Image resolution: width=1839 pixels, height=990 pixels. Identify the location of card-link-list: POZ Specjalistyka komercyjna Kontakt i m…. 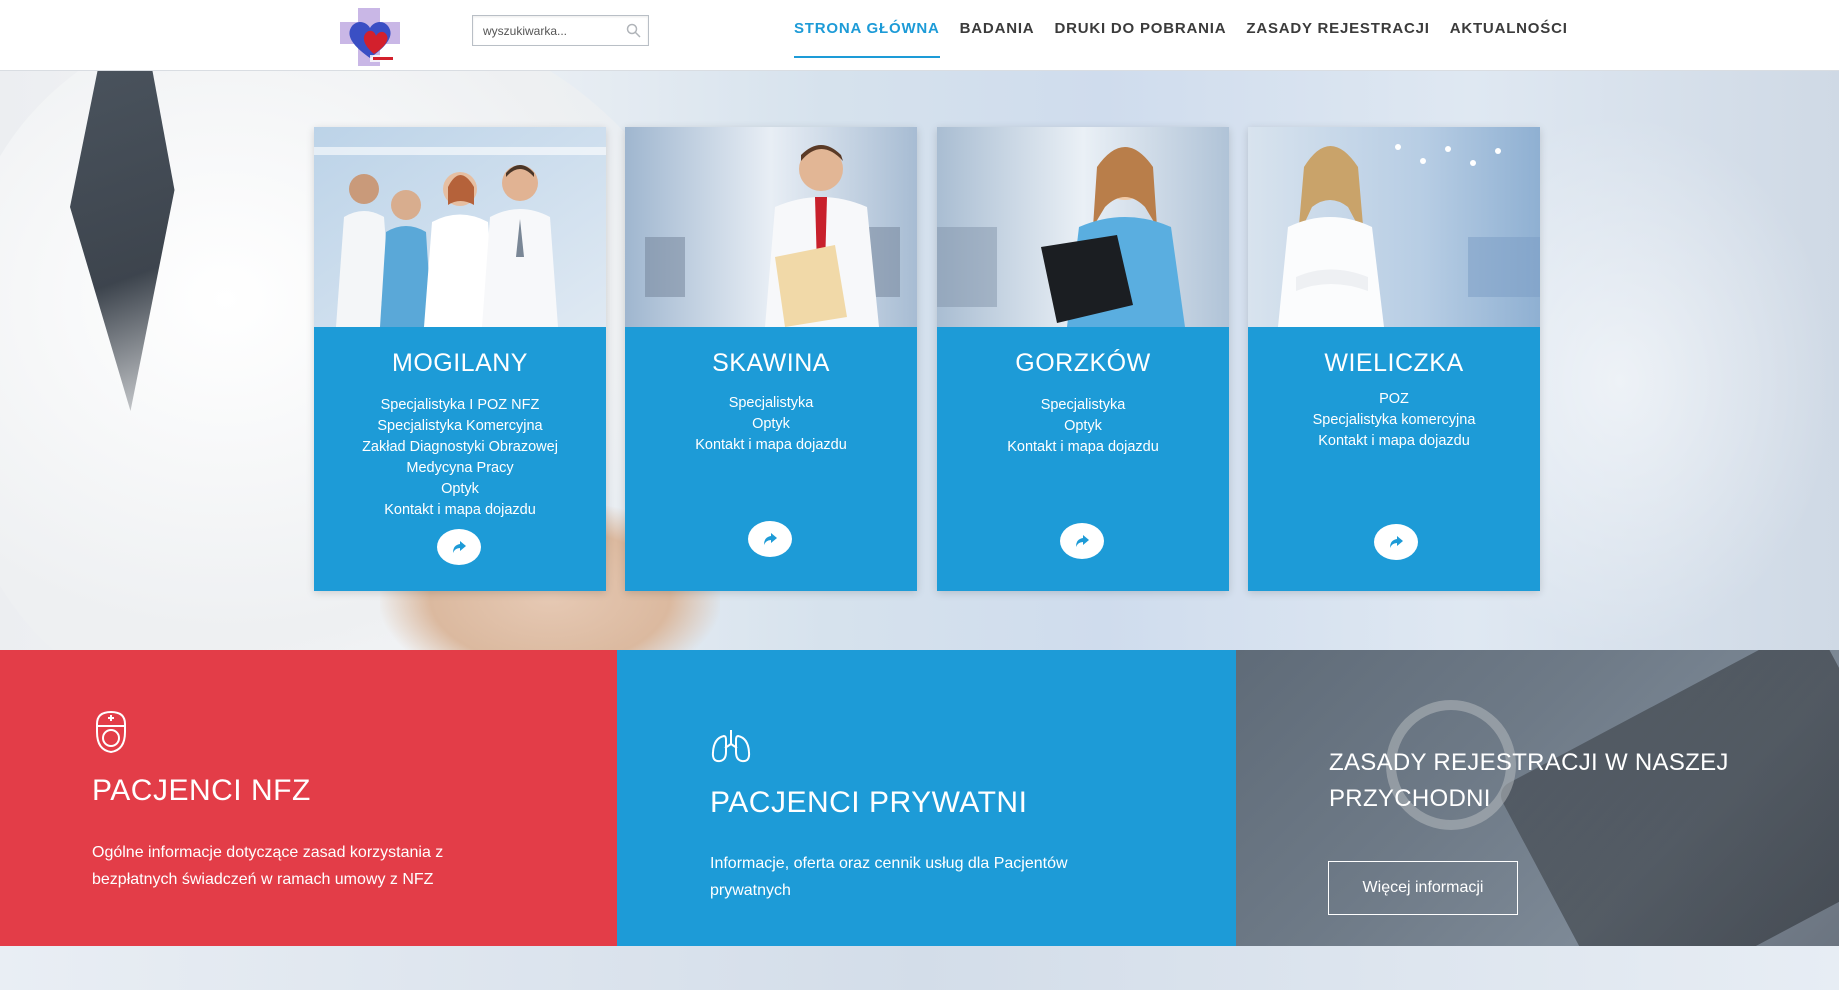
(1394, 420).